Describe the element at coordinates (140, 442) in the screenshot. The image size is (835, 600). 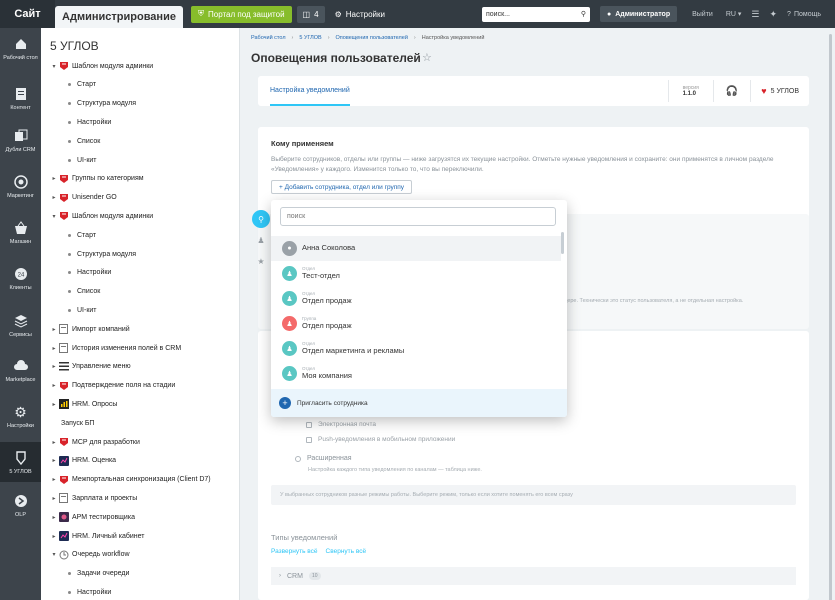
I see `tree-item: ▸ MCP для разработки` at that location.